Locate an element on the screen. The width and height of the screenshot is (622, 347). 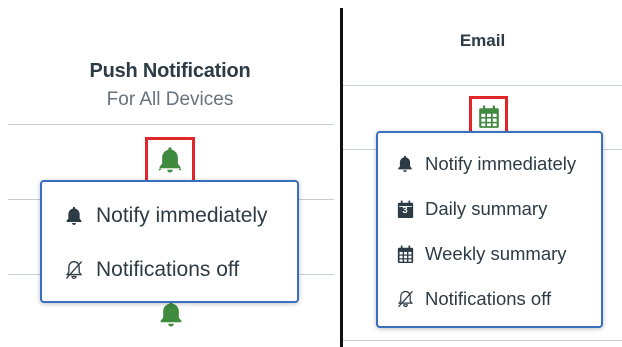
push-column-subtitle: For All Devices is located at coordinates (170, 99).